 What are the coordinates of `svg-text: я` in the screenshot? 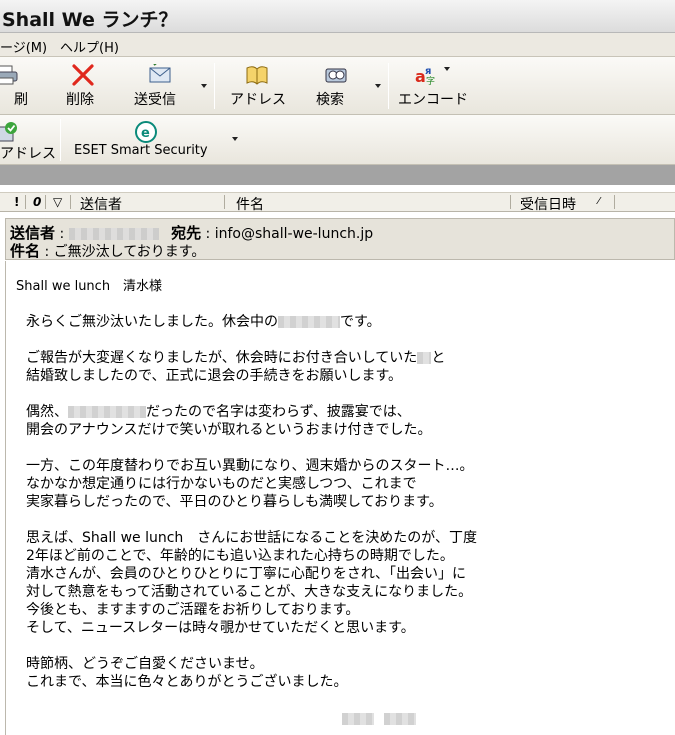 It's located at (428, 71).